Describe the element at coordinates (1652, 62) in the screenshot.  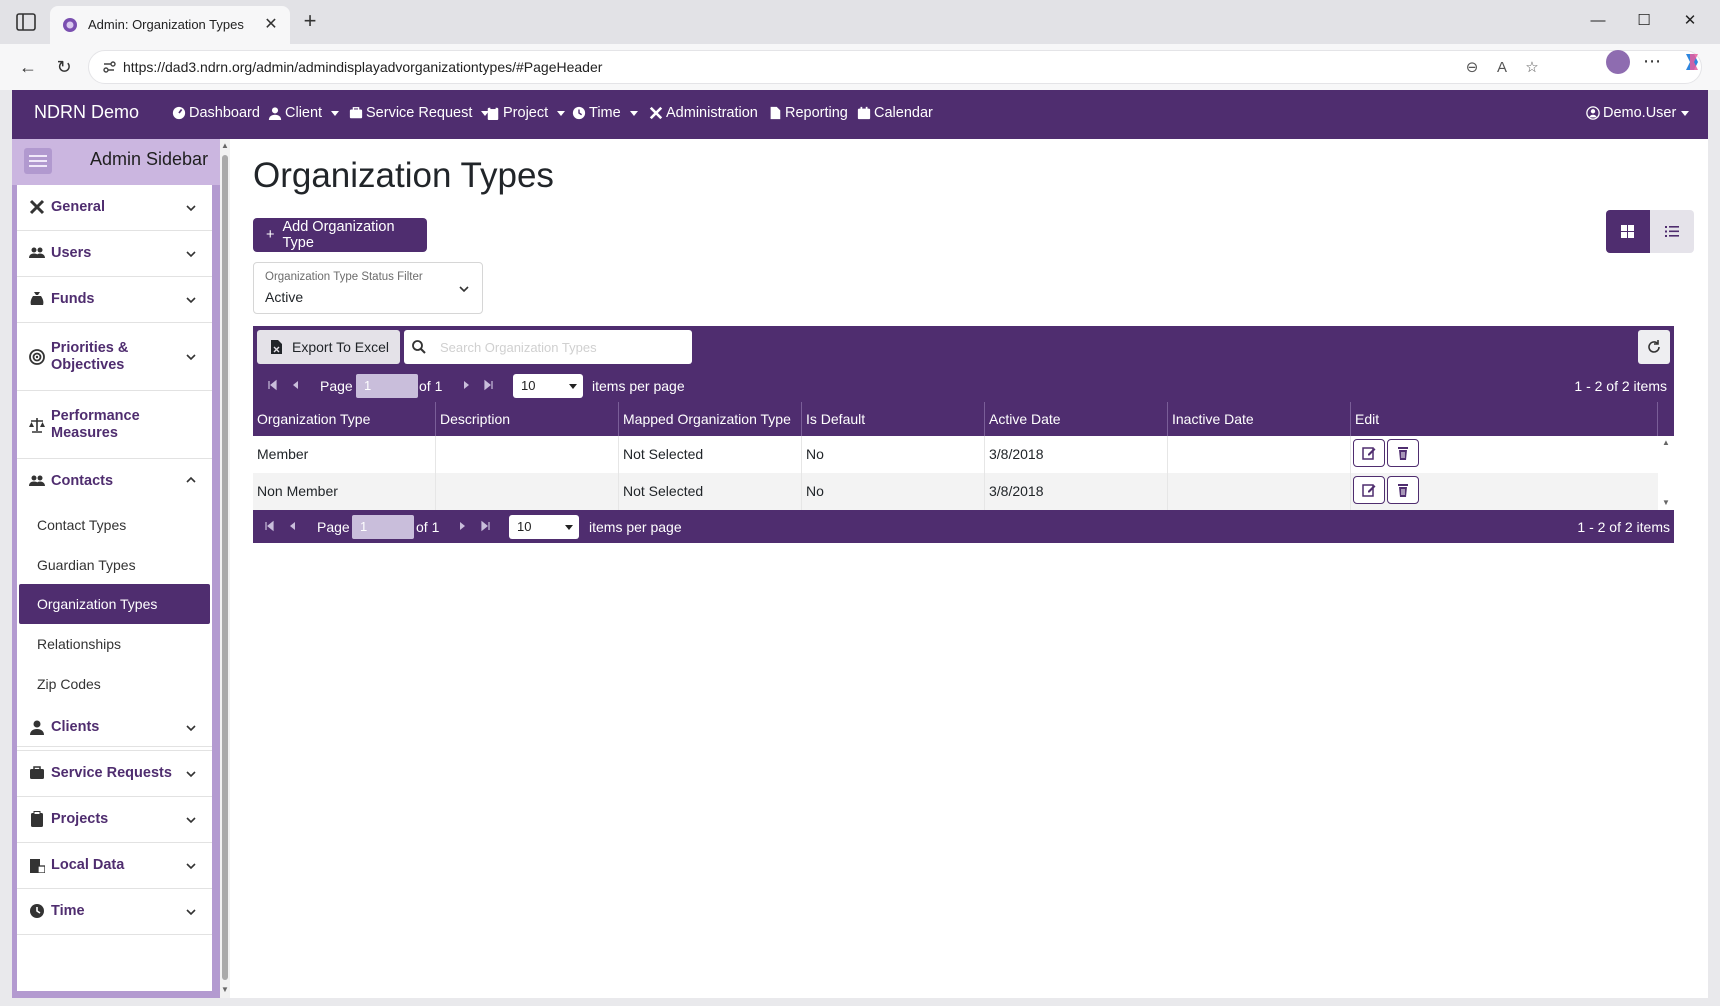
I see `more-options-icon: ⋯` at that location.